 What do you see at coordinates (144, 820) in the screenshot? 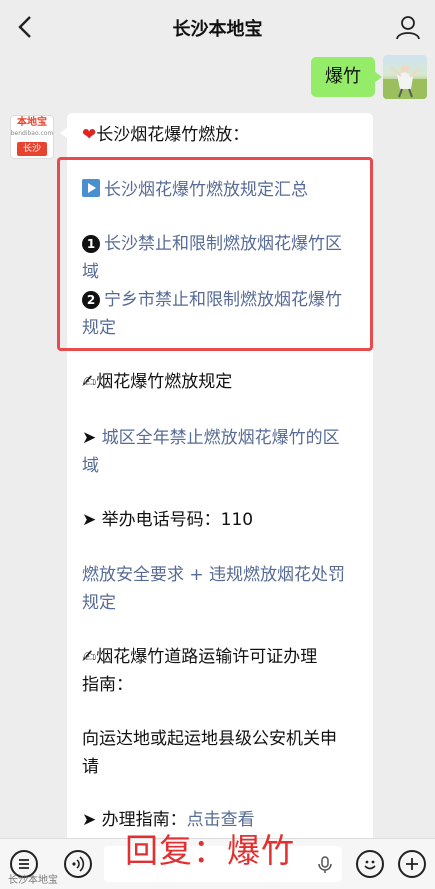
I see `guide-prefix: 办理指南：` at bounding box center [144, 820].